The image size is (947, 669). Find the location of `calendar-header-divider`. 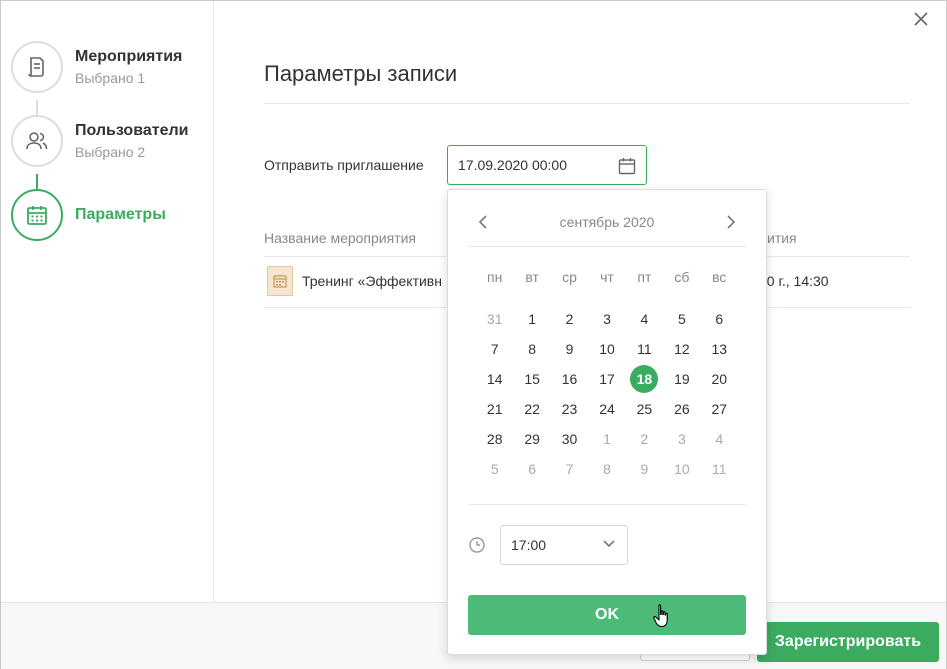

calendar-header-divider is located at coordinates (607, 246).